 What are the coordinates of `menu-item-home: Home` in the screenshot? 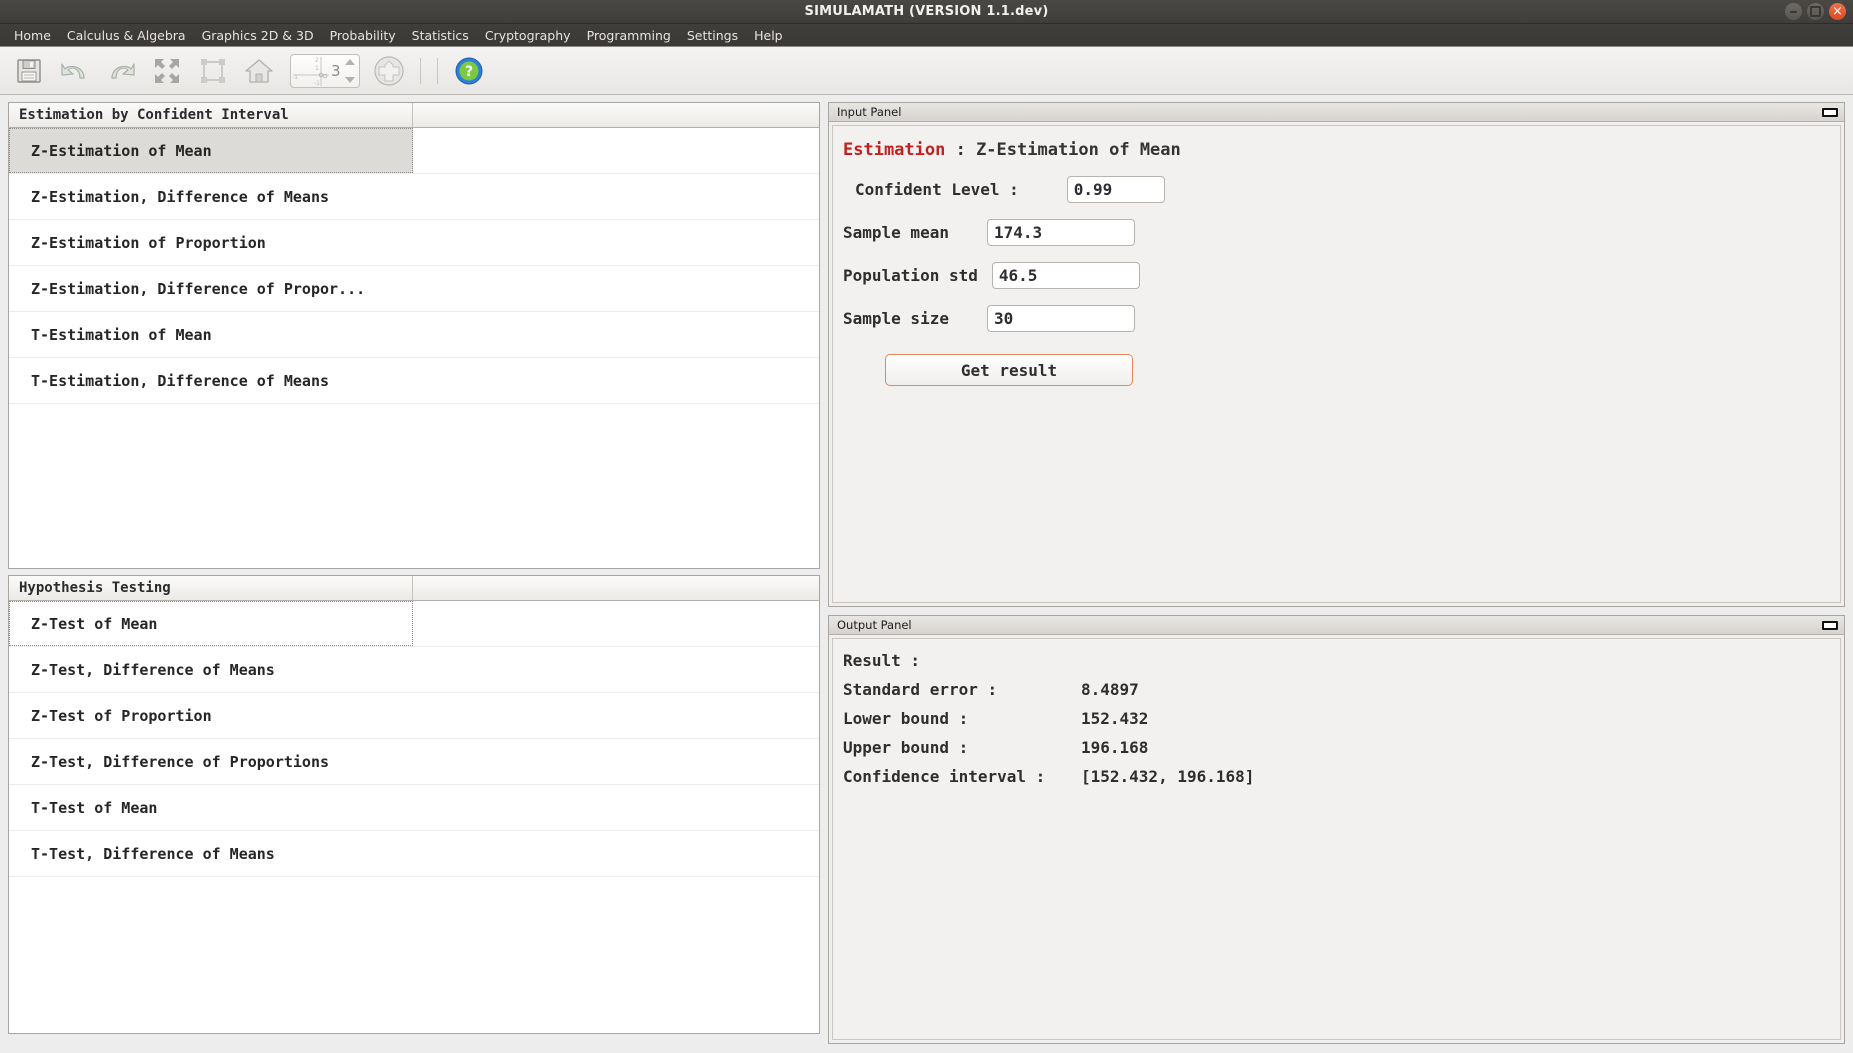 It's located at (32, 35).